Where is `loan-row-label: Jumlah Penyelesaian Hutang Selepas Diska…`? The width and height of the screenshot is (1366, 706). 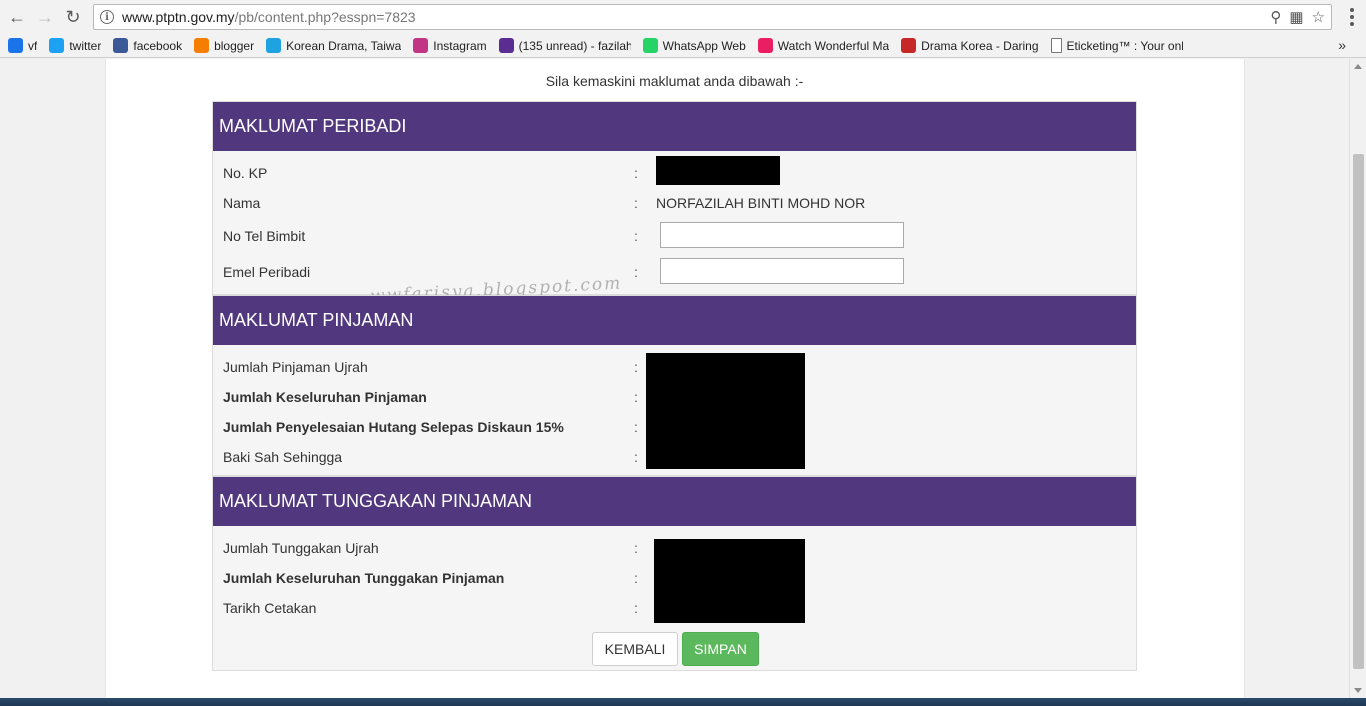
loan-row-label: Jumlah Penyelesaian Hutang Selepas Diska… is located at coordinates (393, 427).